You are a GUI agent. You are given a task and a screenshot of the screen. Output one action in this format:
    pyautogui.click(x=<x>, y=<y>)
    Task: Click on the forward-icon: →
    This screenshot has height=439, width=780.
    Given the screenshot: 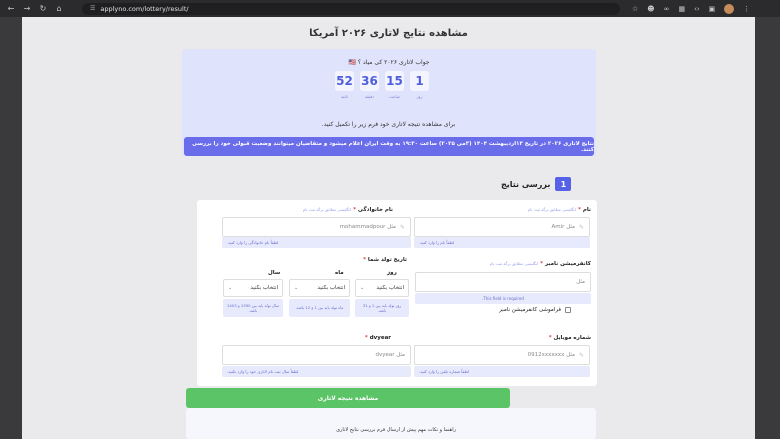 What is the action you would take?
    pyautogui.click(x=27, y=8)
    